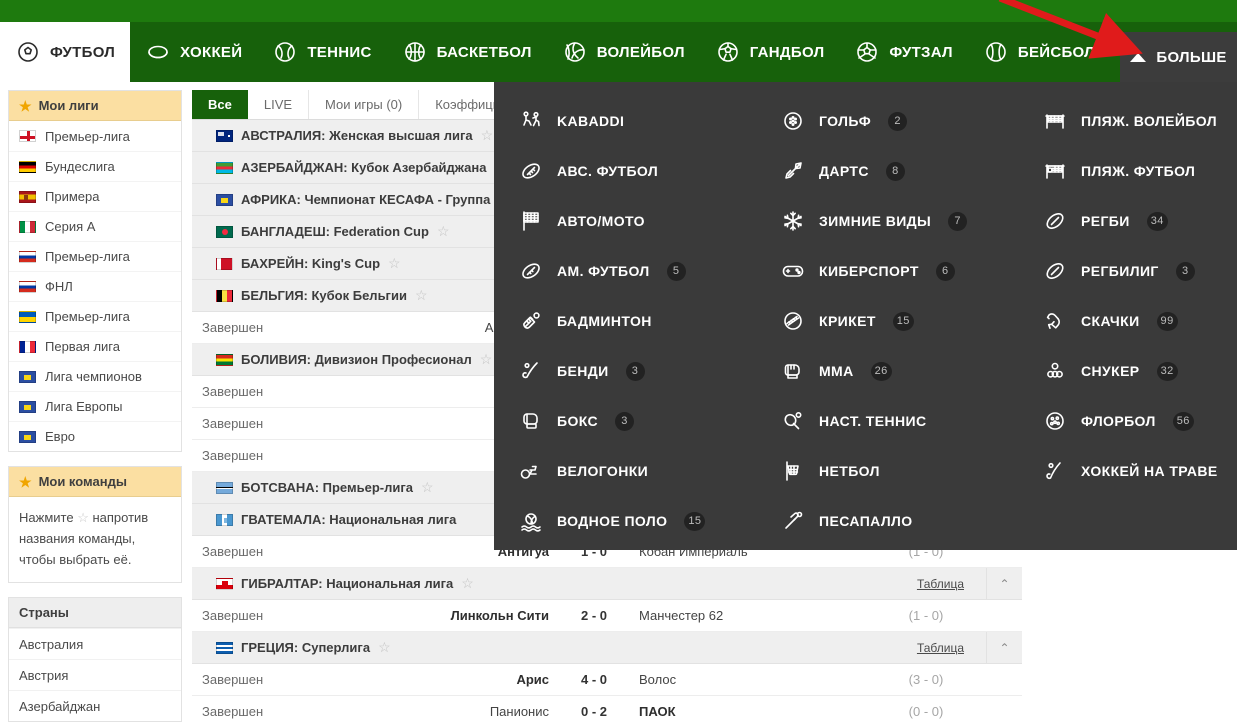  Describe the element at coordinates (637, 421) in the screenshot. I see `dropdown-item-бокс: БОКС 3` at that location.